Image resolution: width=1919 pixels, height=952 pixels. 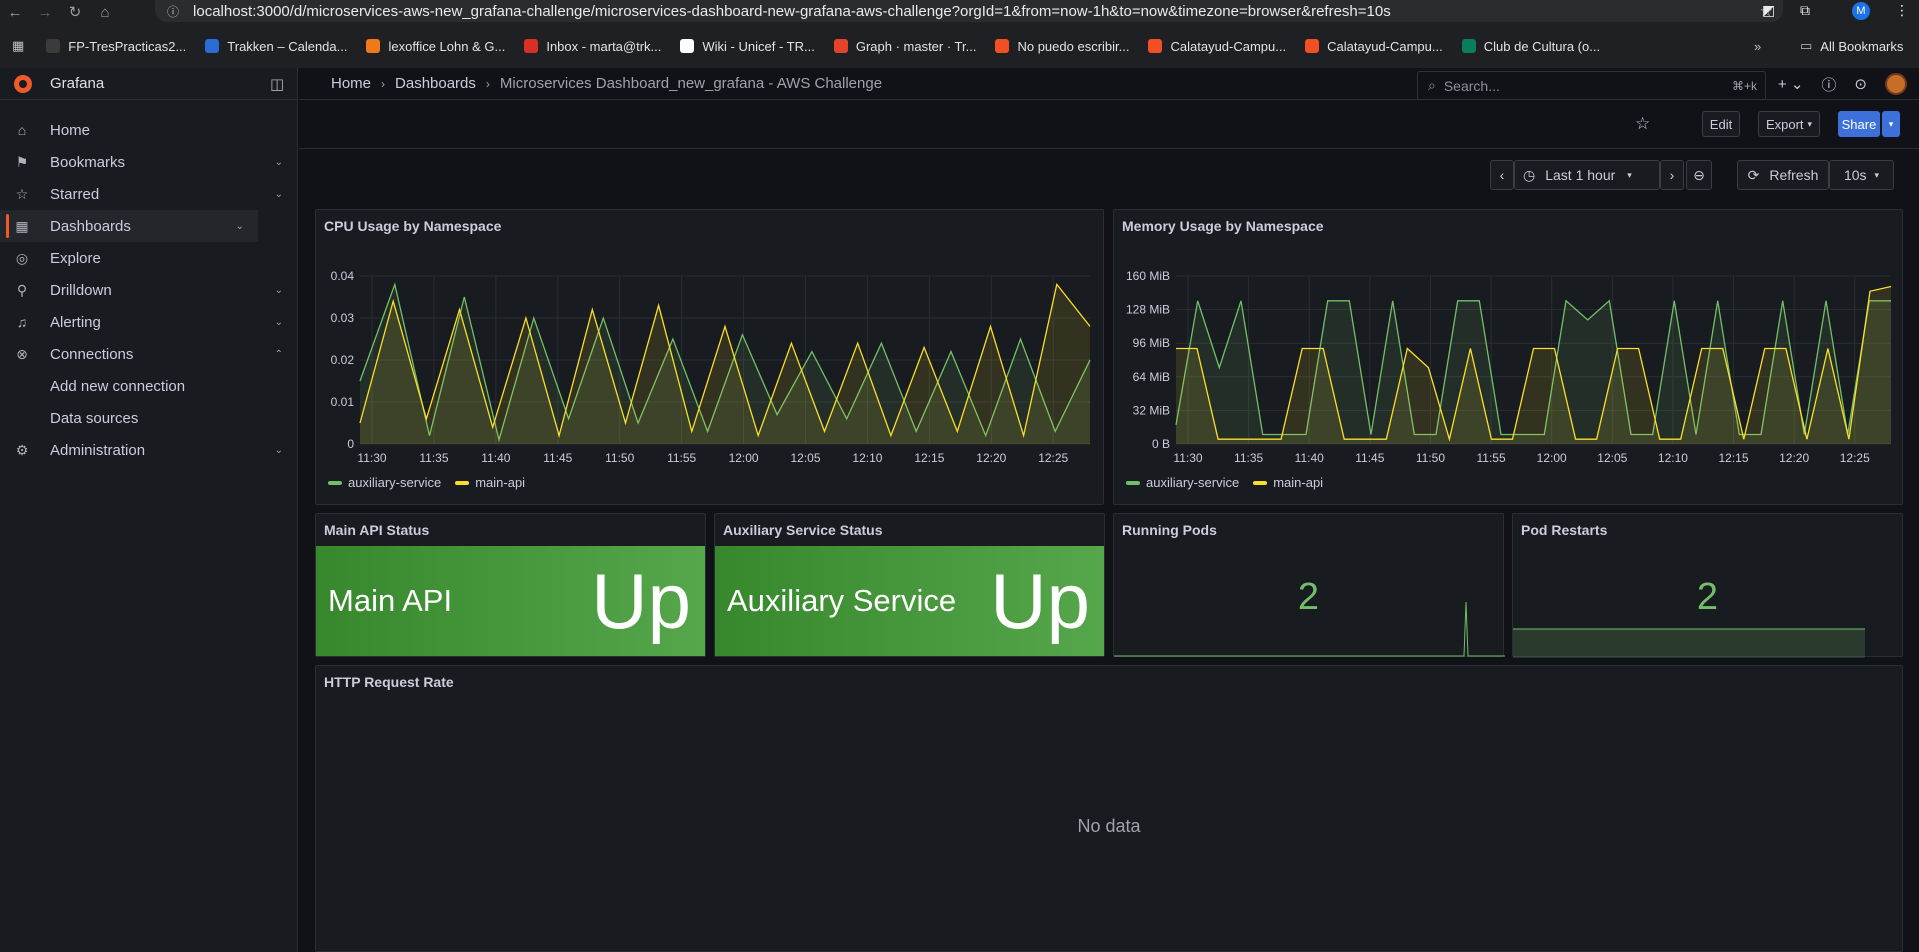 I want to click on sidebar-item-starred: ☆ Starred ⌄, so click(x=148, y=194).